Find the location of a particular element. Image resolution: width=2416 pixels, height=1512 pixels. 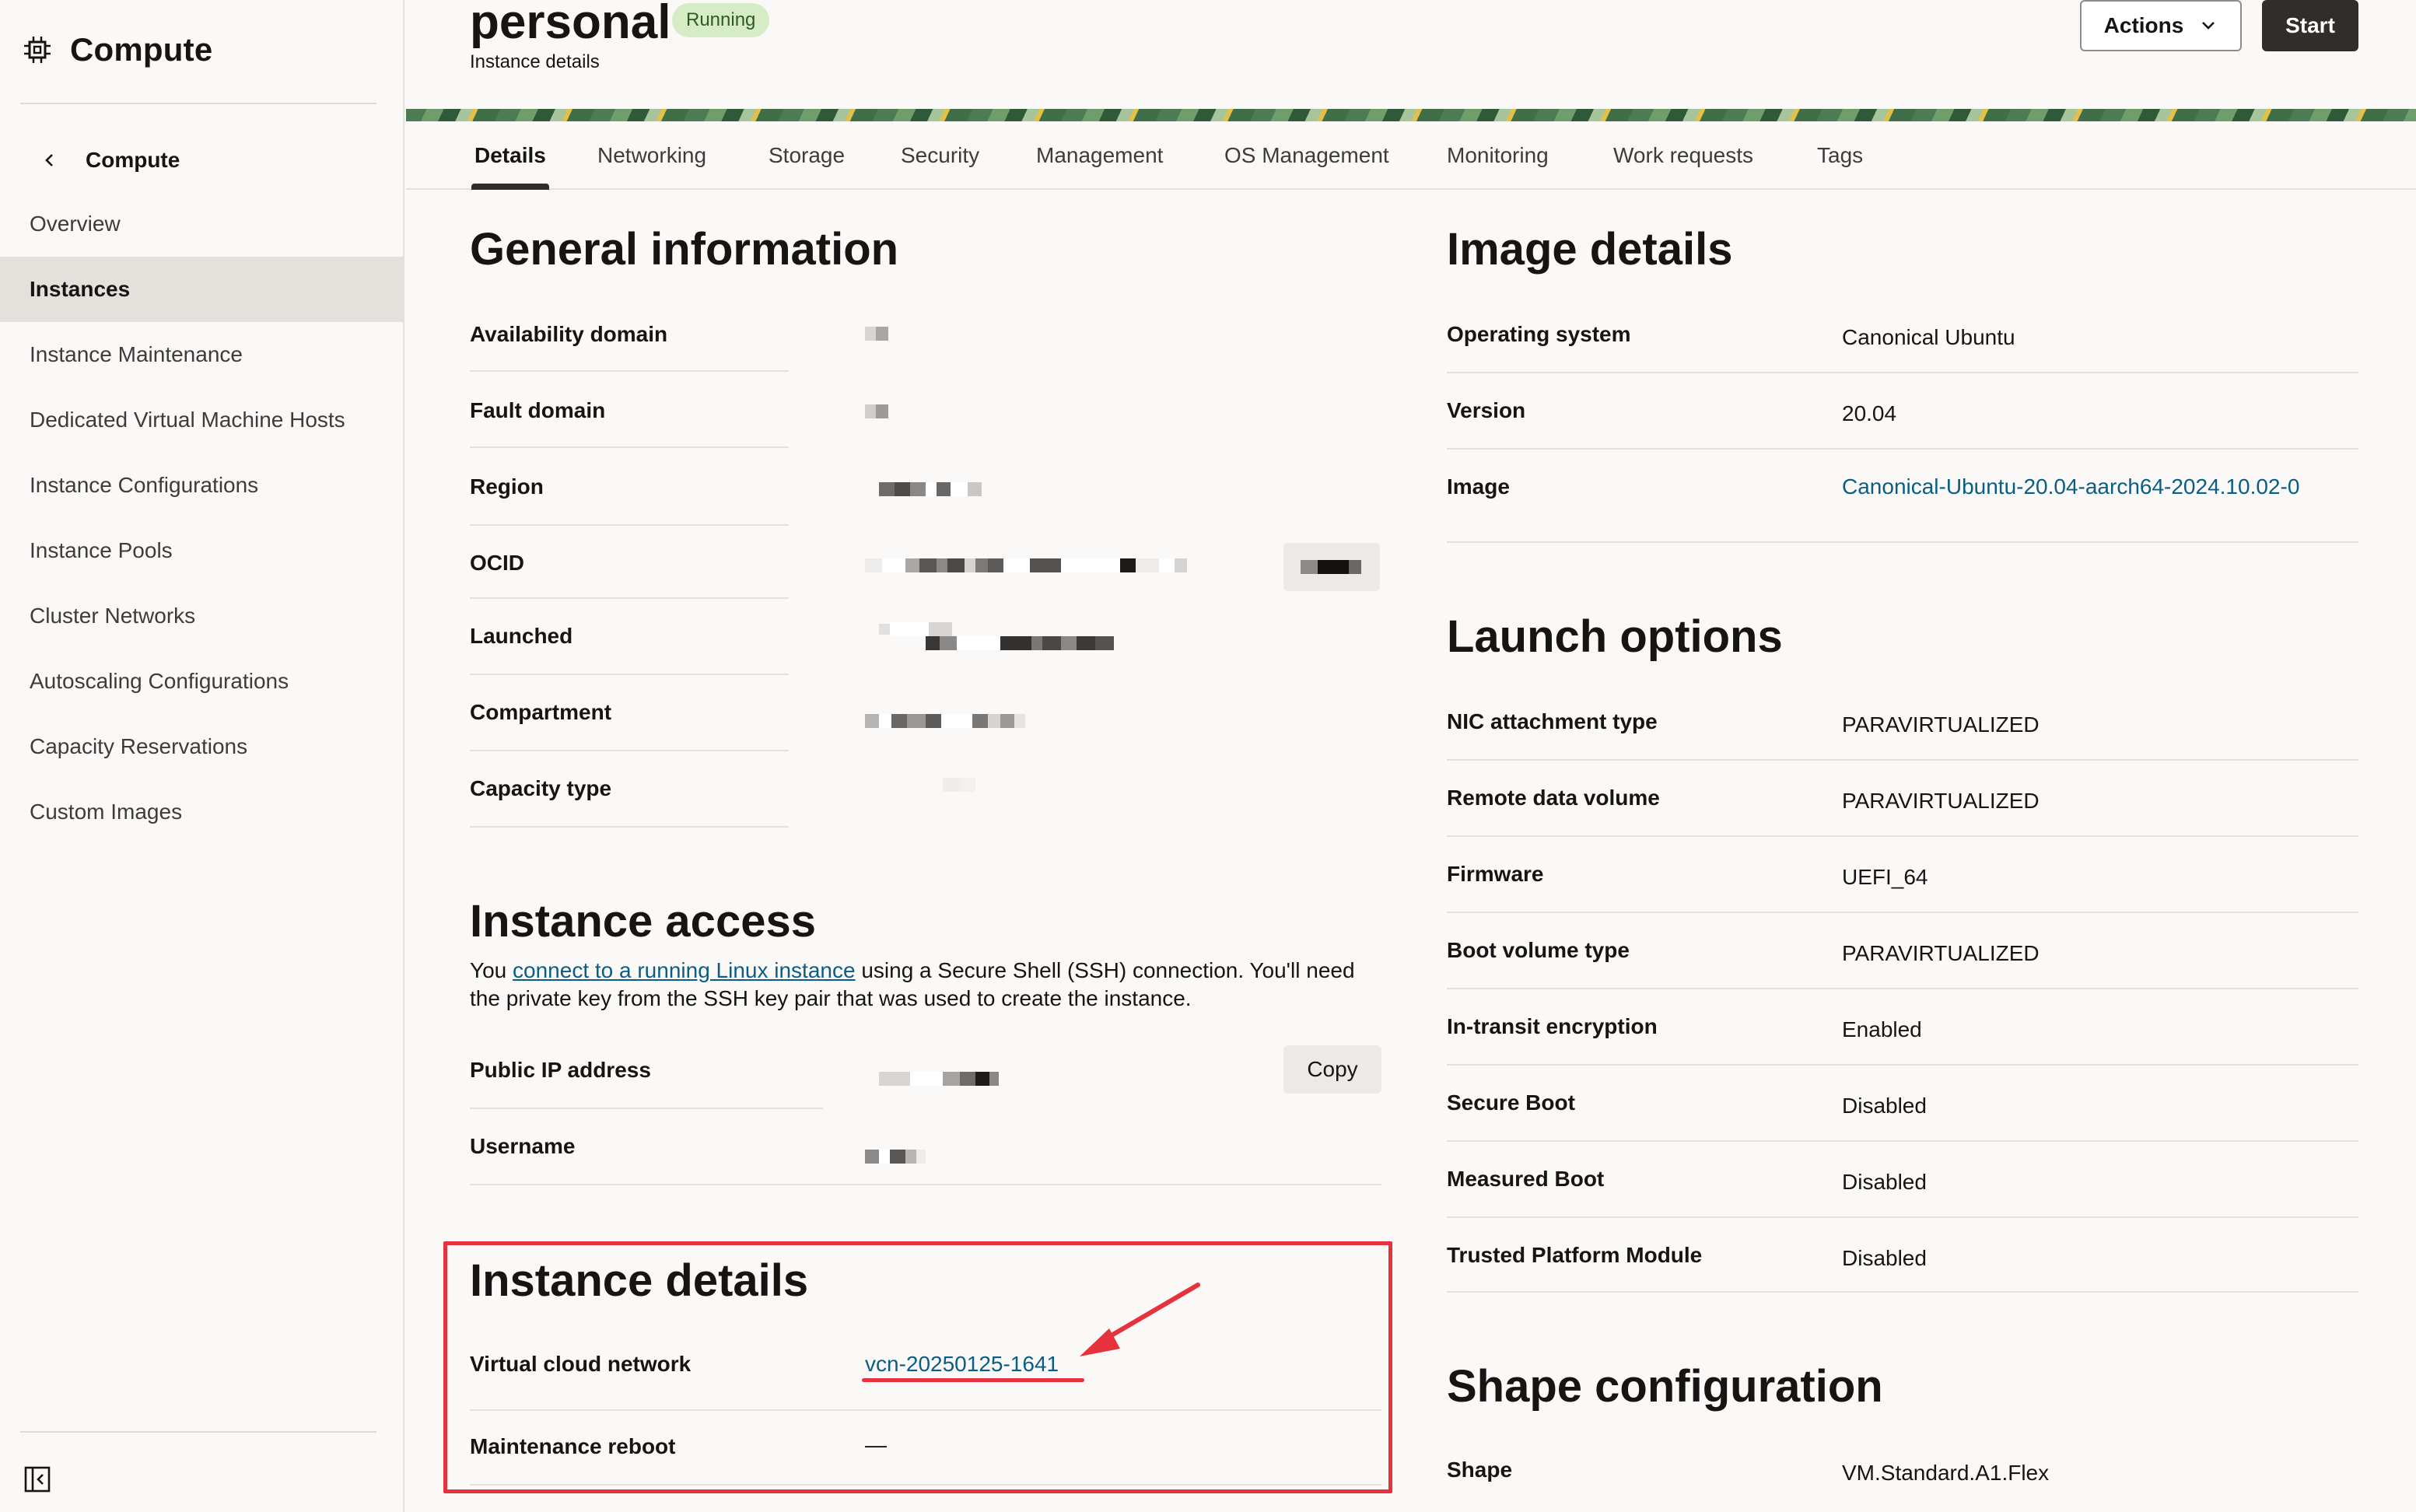

firmware-value: UEFI_64 is located at coordinates (1885, 877).